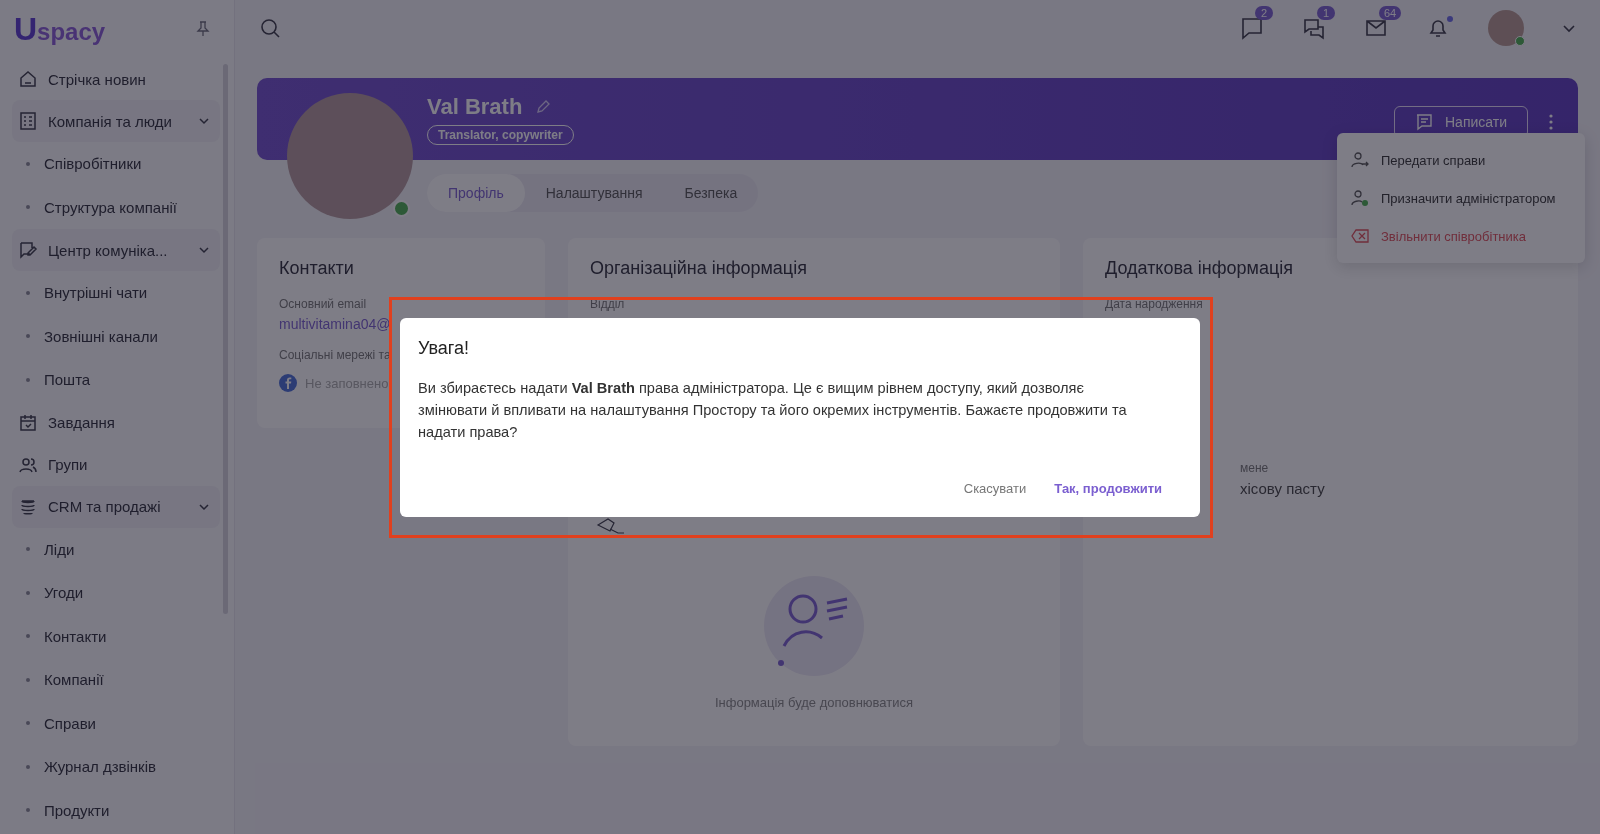 This screenshot has width=1600, height=834. What do you see at coordinates (116, 723) in the screenshot?
I see `sidebar-subitem: Справи` at bounding box center [116, 723].